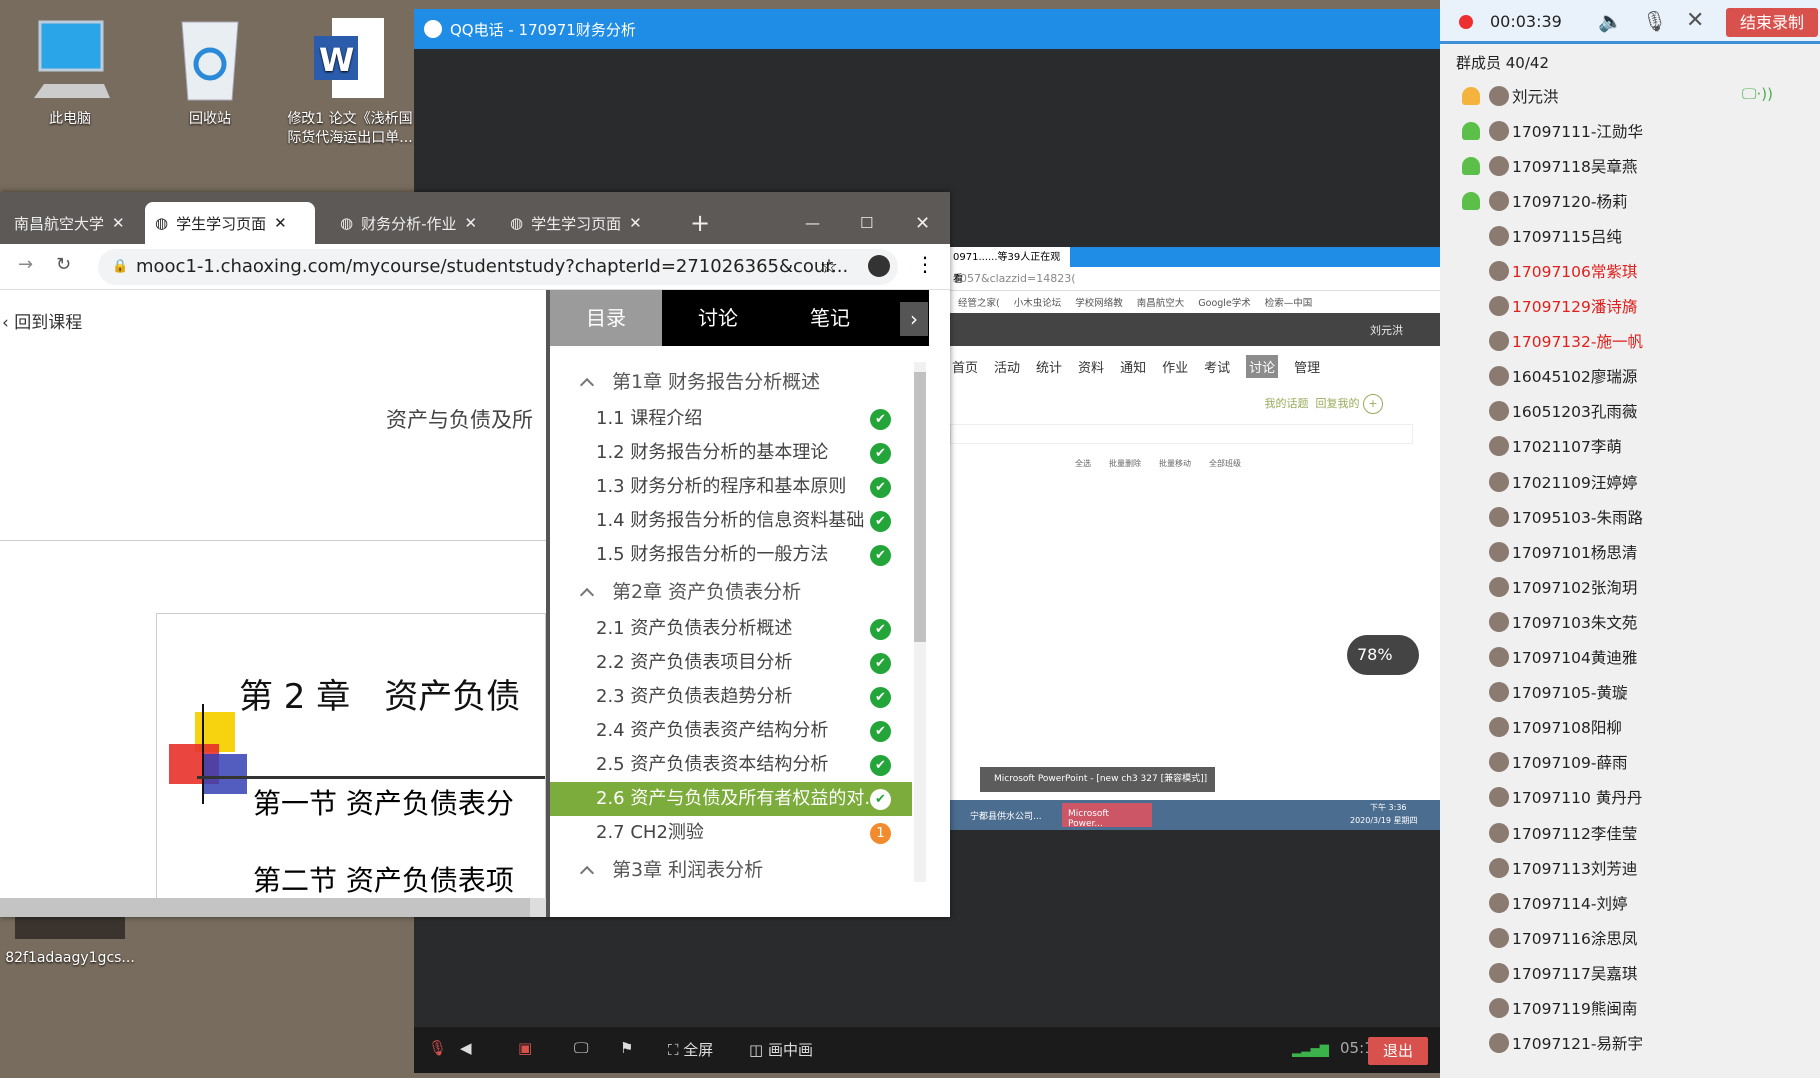 The width and height of the screenshot is (1820, 1078). Describe the element at coordinates (1620, 832) in the screenshot. I see `member-row: 17097112李佳莹` at that location.